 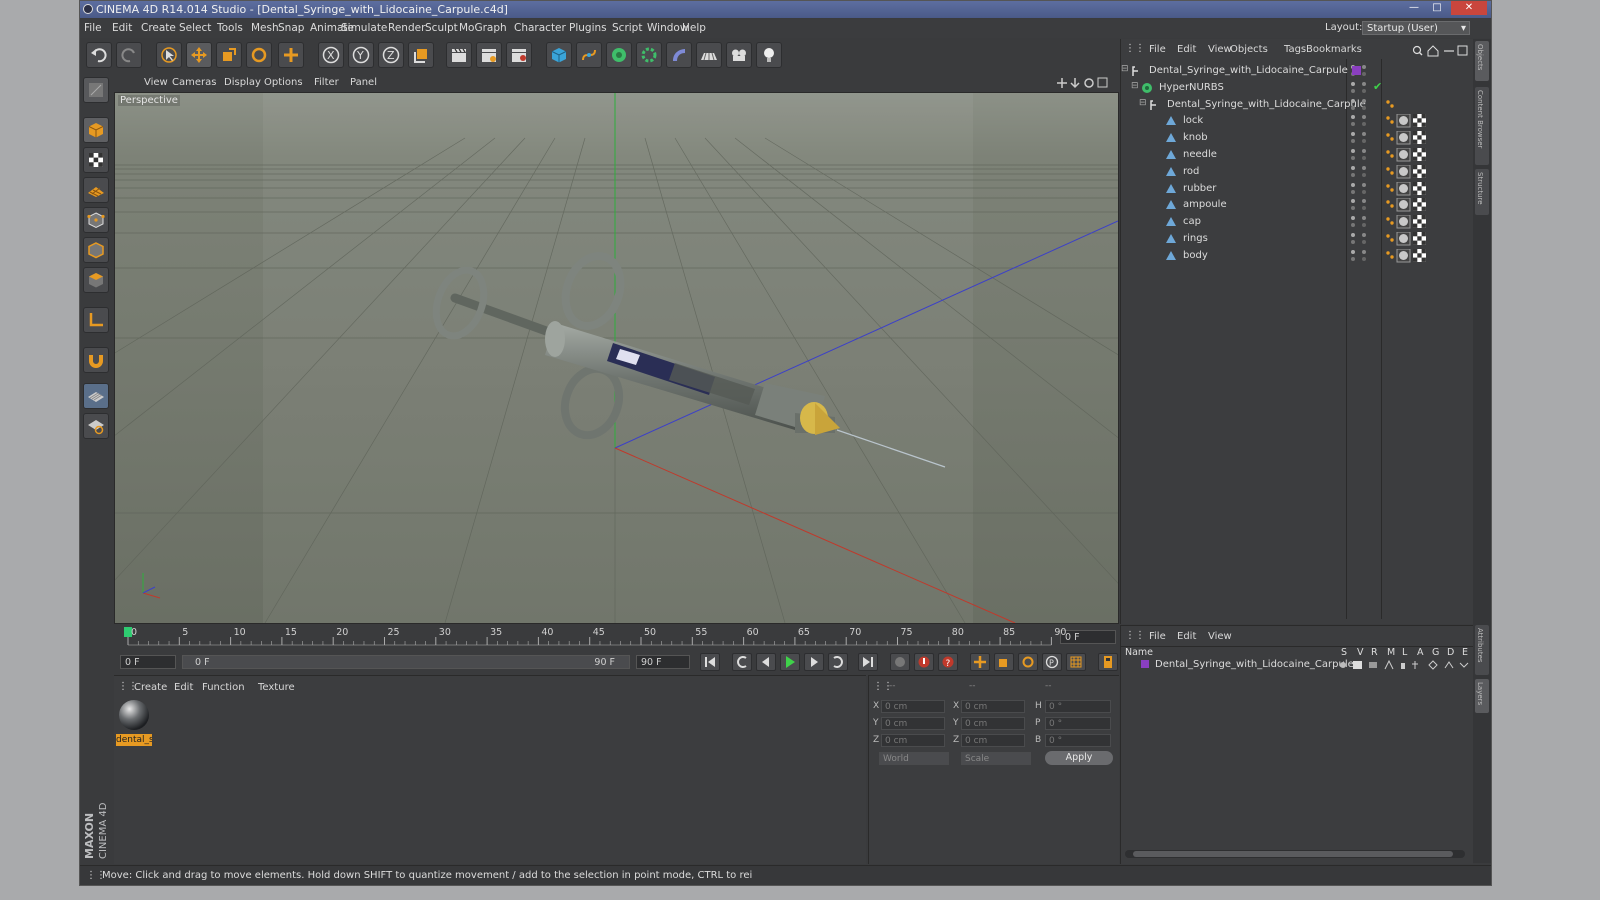 I want to click on add-cube-button, so click(x=559, y=55).